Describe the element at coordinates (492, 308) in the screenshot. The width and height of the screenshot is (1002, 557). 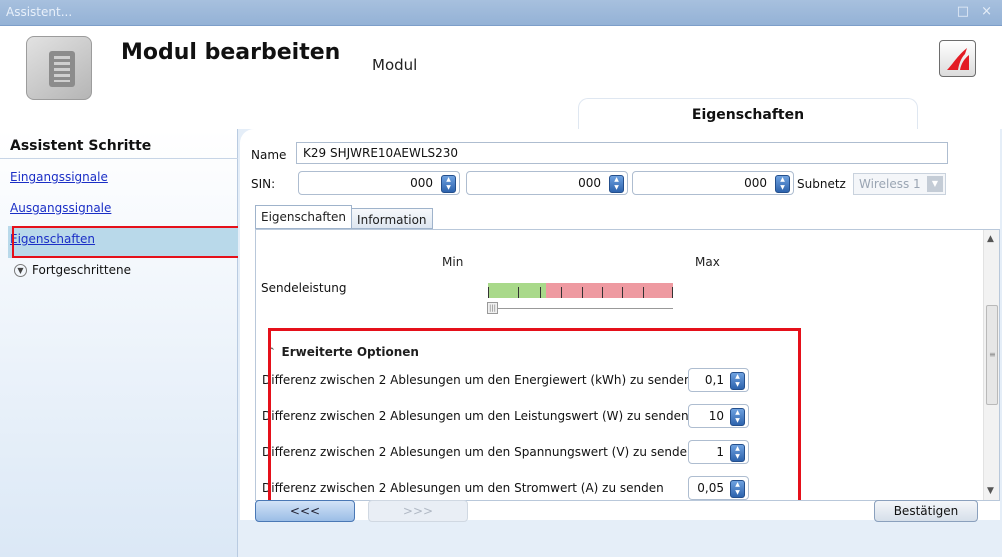
I see `transmit-power-slider-handle: |||` at that location.